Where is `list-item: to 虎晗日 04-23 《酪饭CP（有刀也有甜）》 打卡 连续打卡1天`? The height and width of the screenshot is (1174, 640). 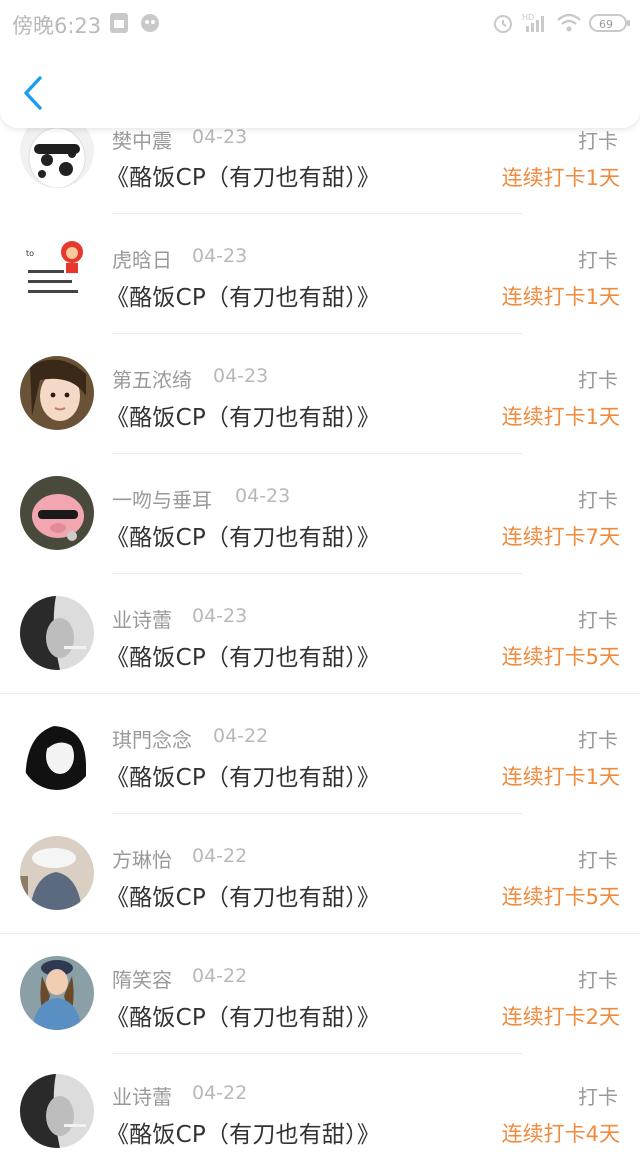 list-item: to 虎晗日 04-23 《酪饭CP（有刀也有甜）》 打卡 连续打卡1天 is located at coordinates (320, 274).